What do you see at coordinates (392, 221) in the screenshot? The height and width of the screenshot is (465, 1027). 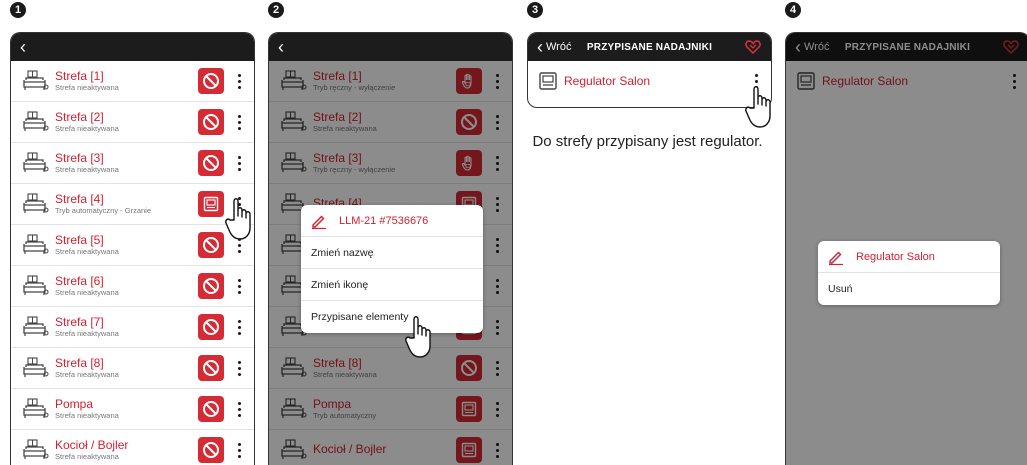 I see `menu-header: LLM-21 #7536676` at bounding box center [392, 221].